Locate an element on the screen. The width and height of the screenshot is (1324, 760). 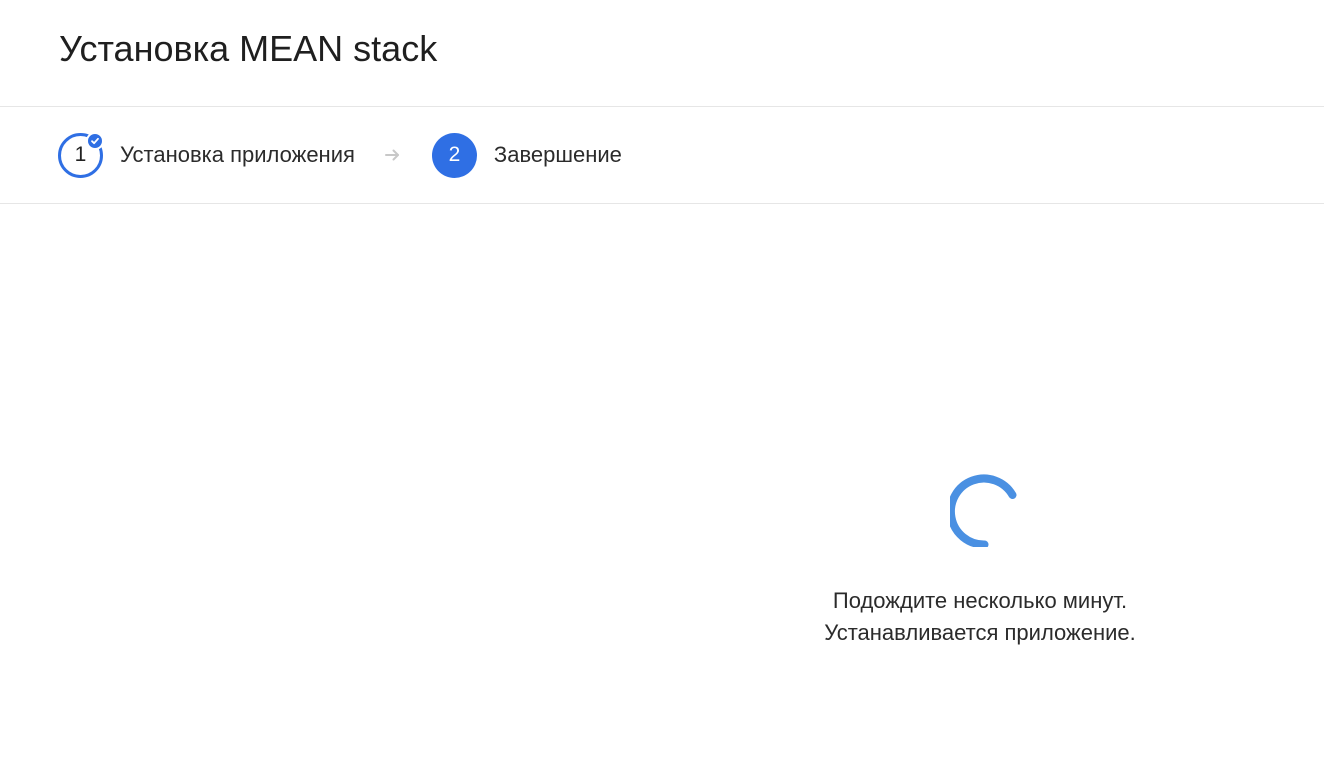
page-header: Установка MEAN stack is located at coordinates (662, 53).